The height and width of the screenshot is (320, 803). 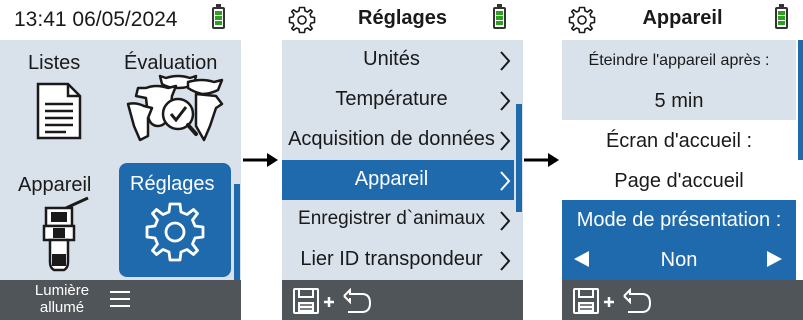 What do you see at coordinates (172, 184) in the screenshot?
I see `tile-label: Réglages` at bounding box center [172, 184].